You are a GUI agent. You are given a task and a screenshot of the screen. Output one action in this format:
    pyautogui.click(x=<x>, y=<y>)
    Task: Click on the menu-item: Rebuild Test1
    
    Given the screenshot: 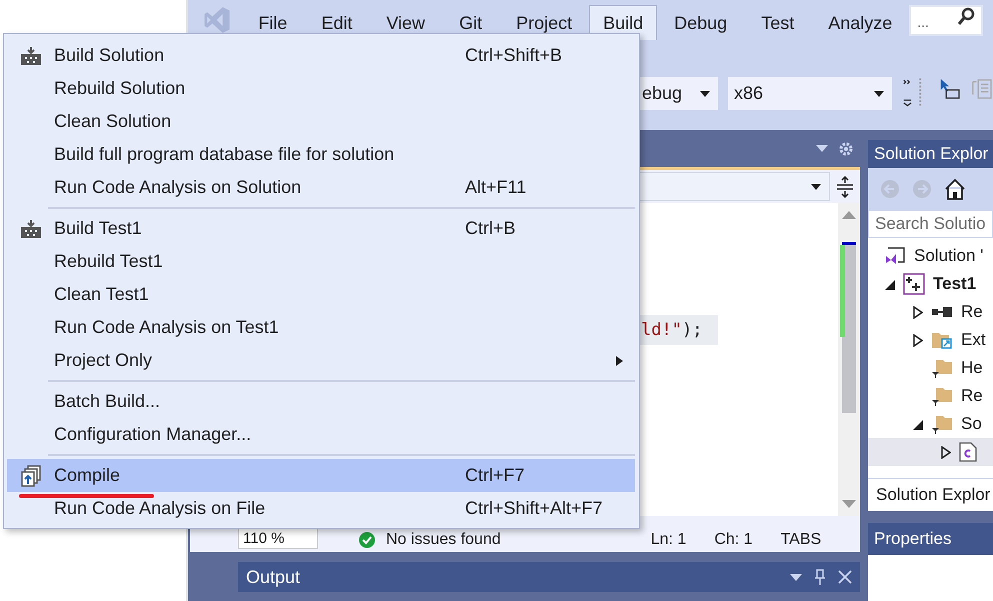 What is the action you would take?
    pyautogui.click(x=321, y=261)
    